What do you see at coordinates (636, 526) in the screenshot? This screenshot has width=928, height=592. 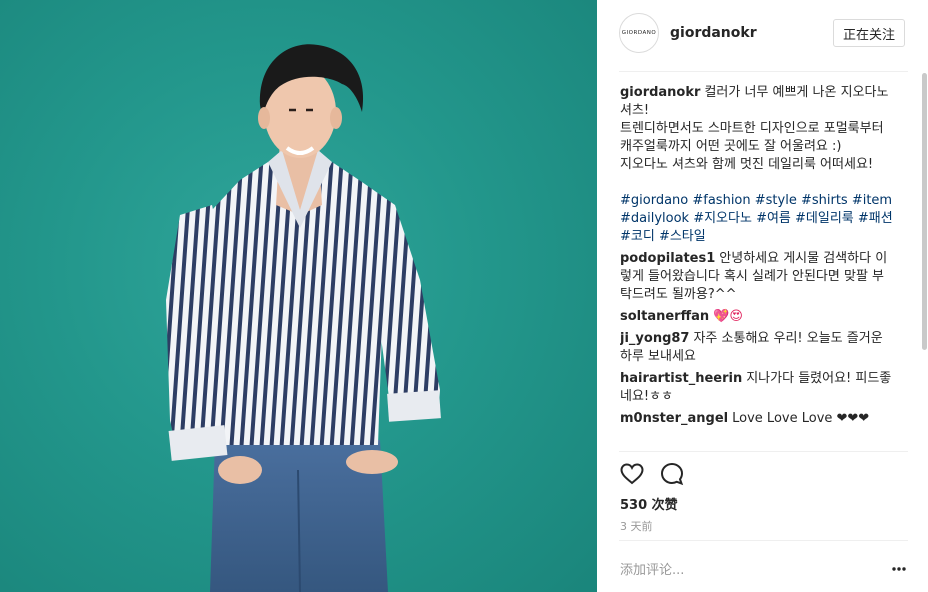 I see `post-timestamp: 3 天前` at bounding box center [636, 526].